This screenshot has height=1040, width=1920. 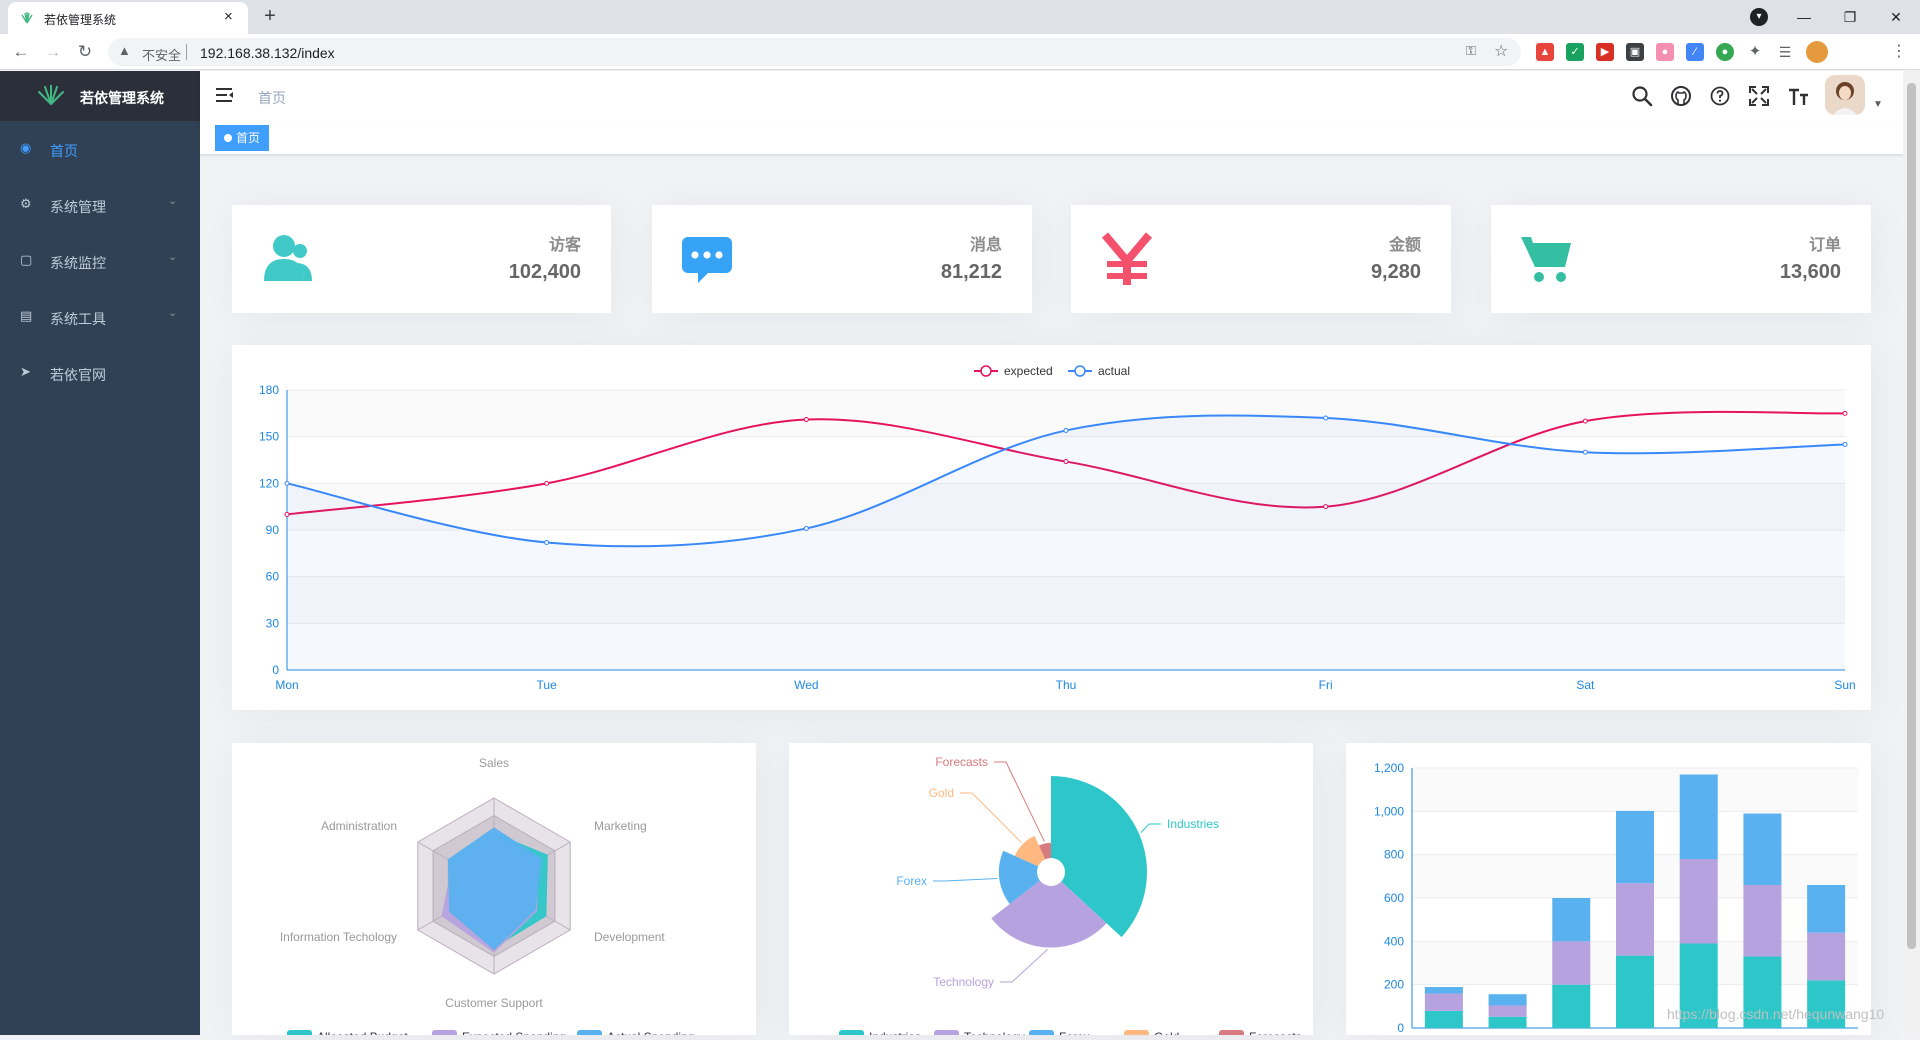 I want to click on stat-label: 金额, so click(x=1404, y=245).